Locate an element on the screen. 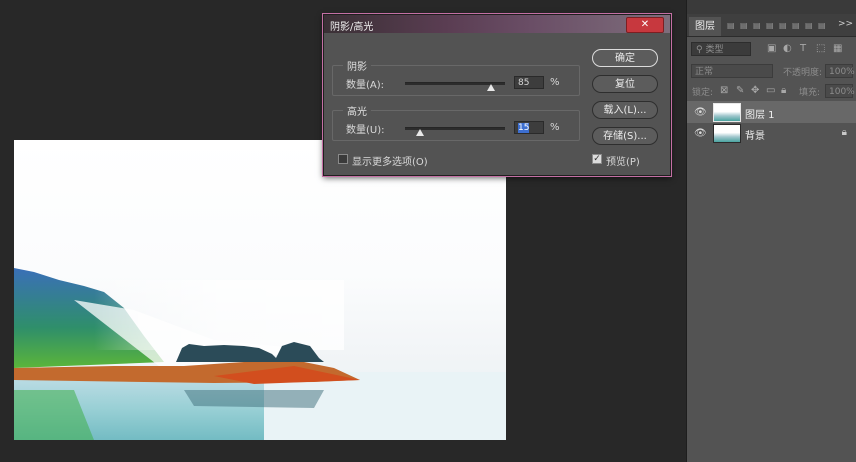  highlights-amount-input: 15 is located at coordinates (529, 127).